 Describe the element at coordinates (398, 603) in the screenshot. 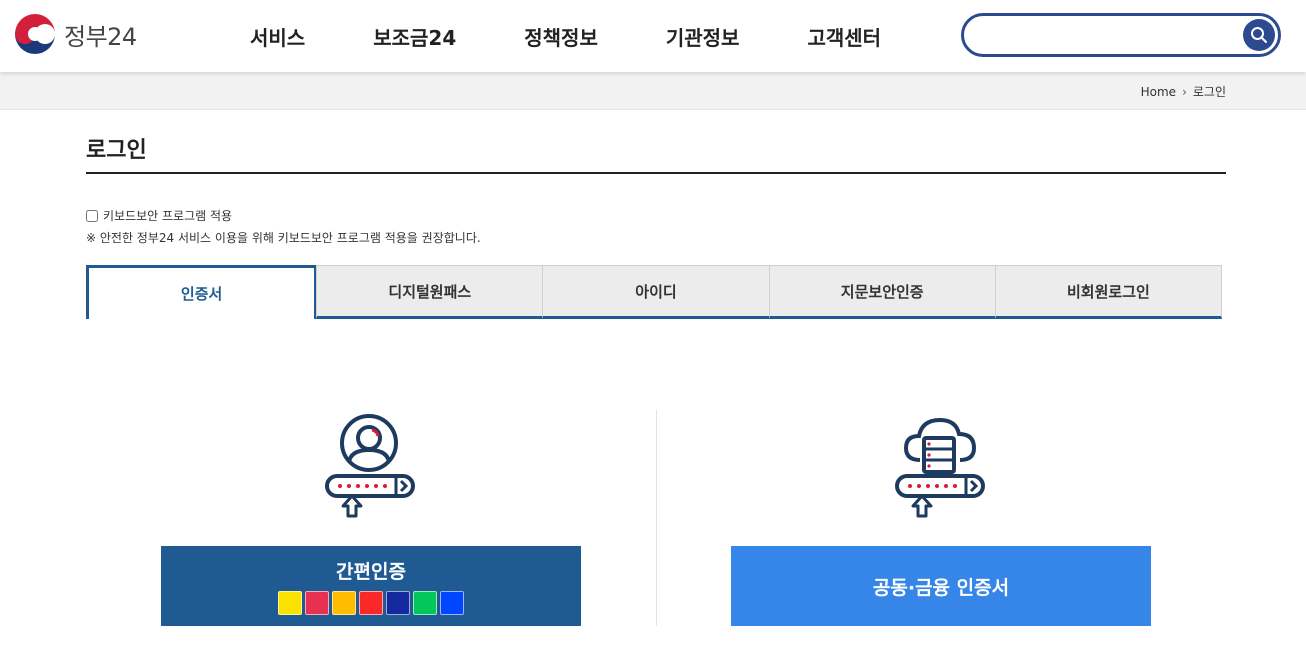

I see `samsung-pass-icon` at that location.